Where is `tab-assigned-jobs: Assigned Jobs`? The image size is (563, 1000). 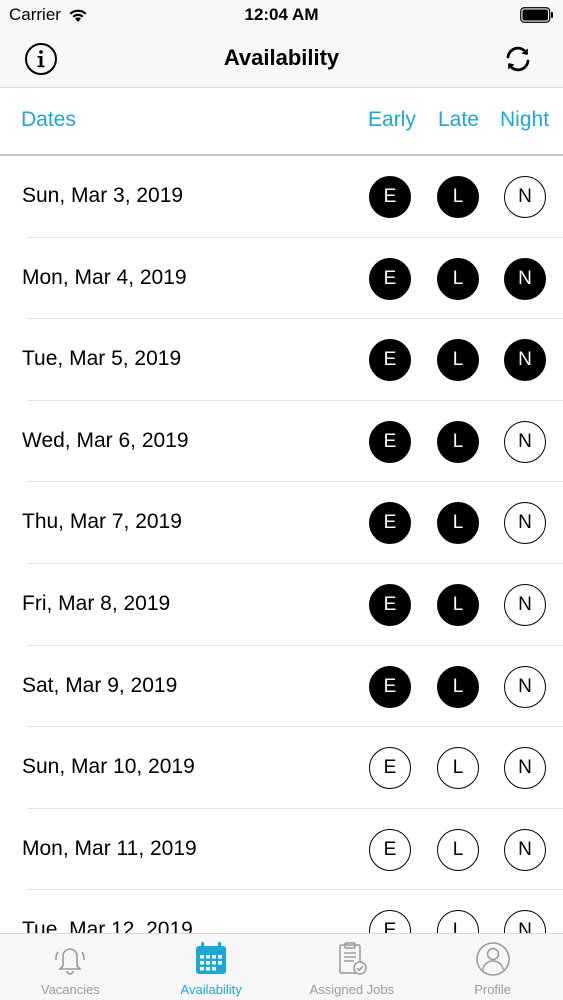 tab-assigned-jobs: Assigned Jobs is located at coordinates (352, 967).